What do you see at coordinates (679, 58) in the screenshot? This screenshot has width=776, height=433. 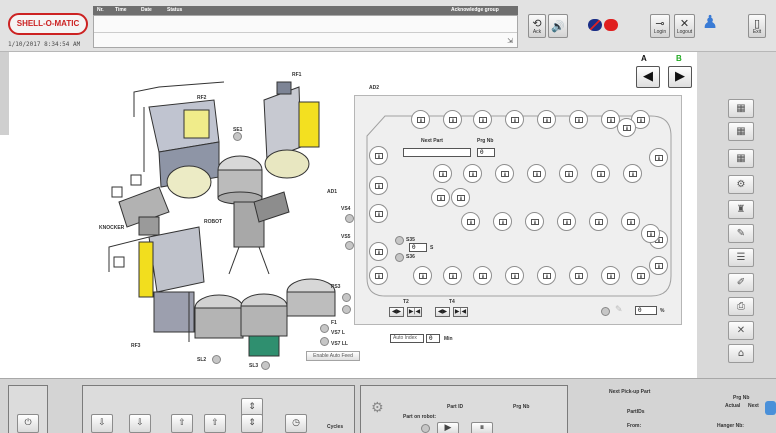 I see `nav-b-label: B` at bounding box center [679, 58].